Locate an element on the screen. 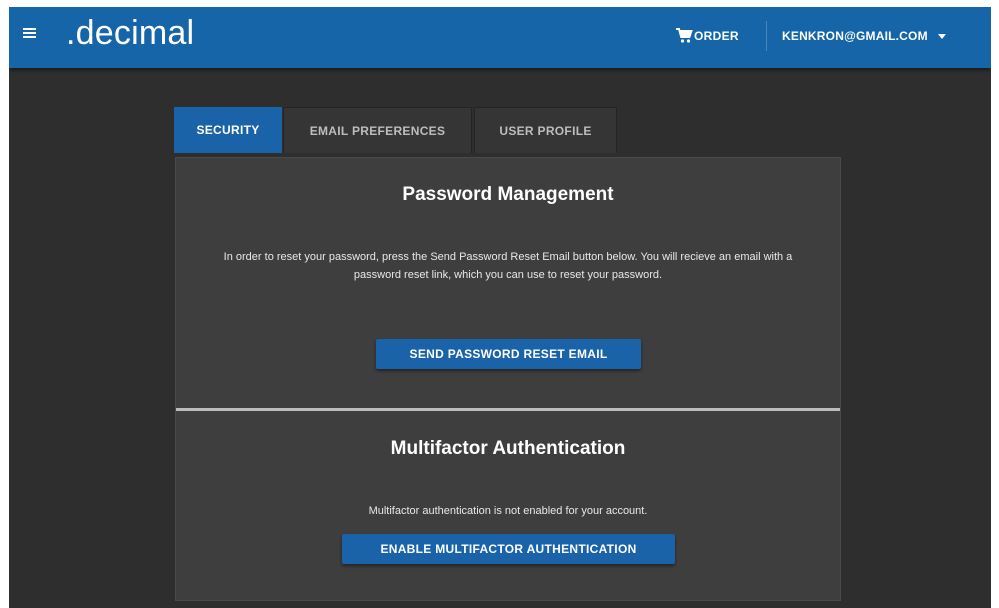 The image size is (999, 608). password-management-title: Password Management is located at coordinates (508, 194).